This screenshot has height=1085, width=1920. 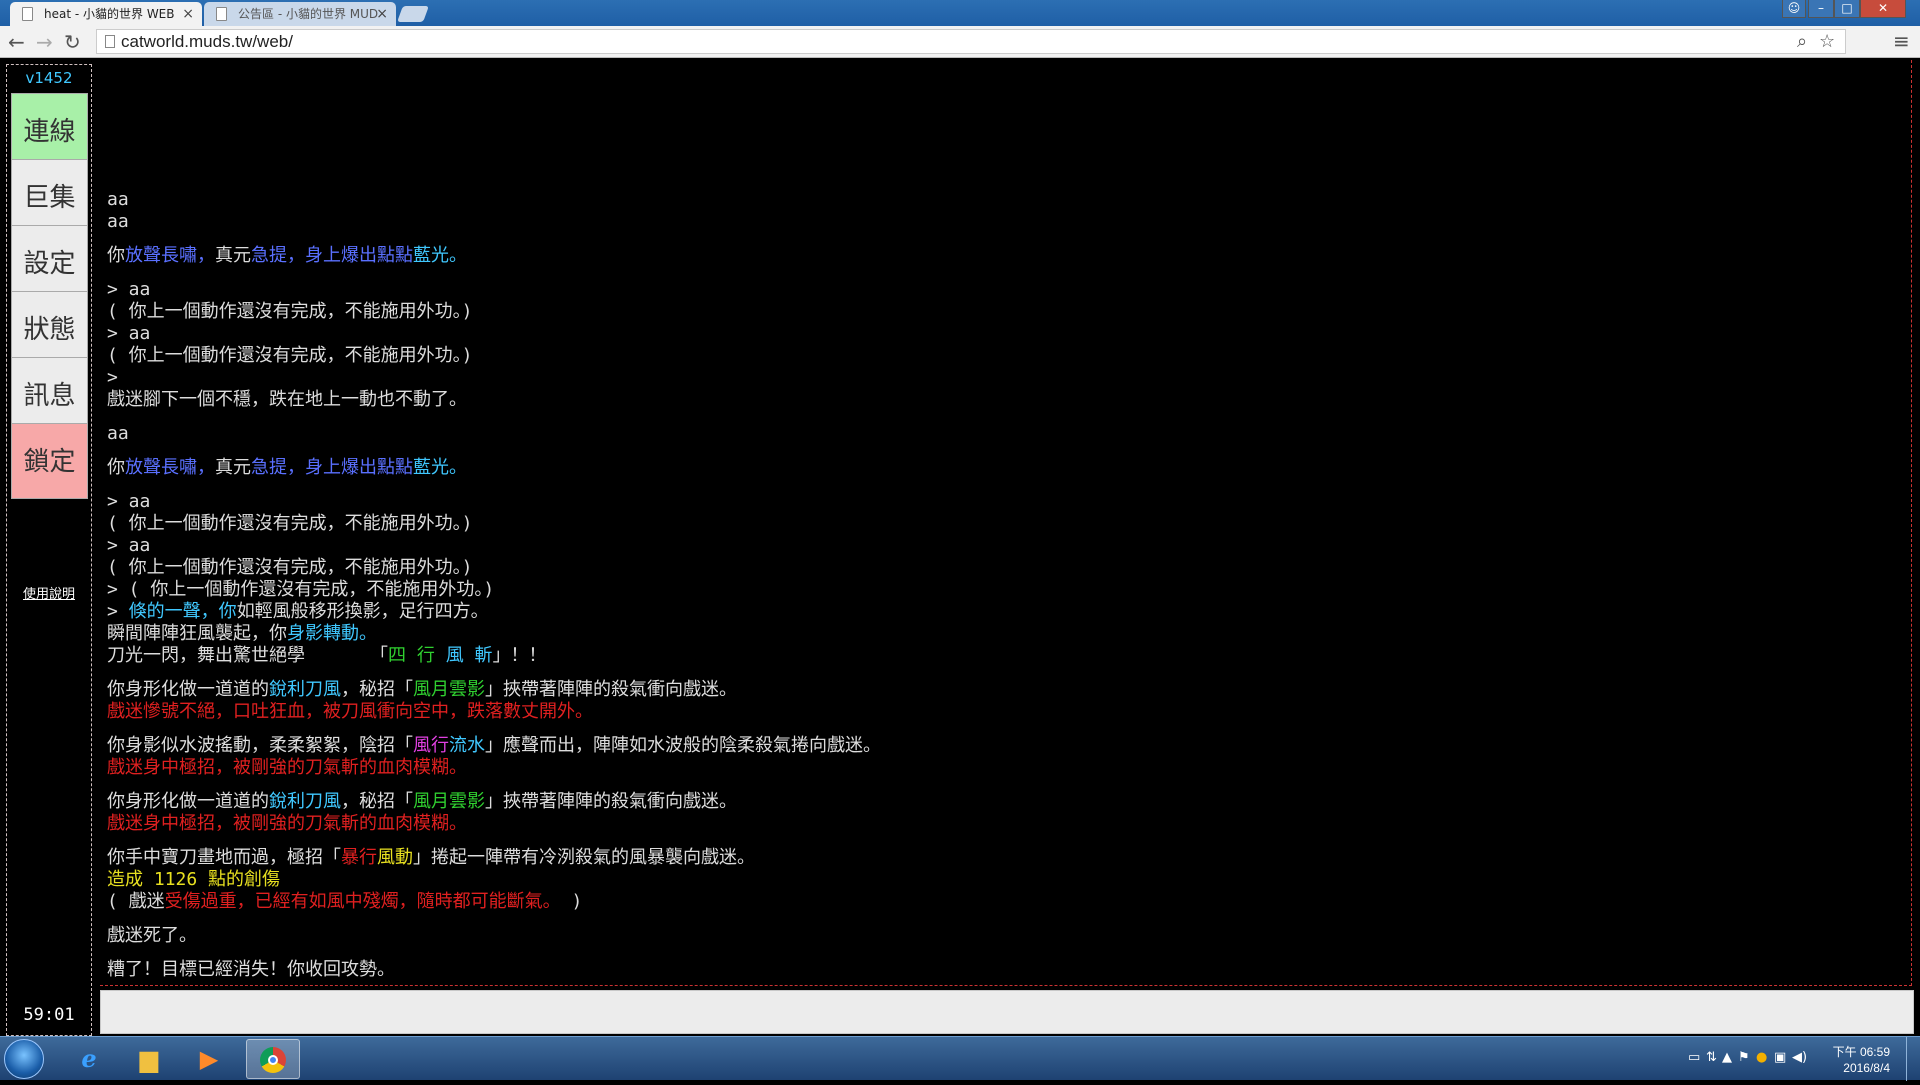 I want to click on output-text: 」應聲而出，陣陣如水波般的陰柔殺氣捲向戲迷。, so click(x=683, y=745).